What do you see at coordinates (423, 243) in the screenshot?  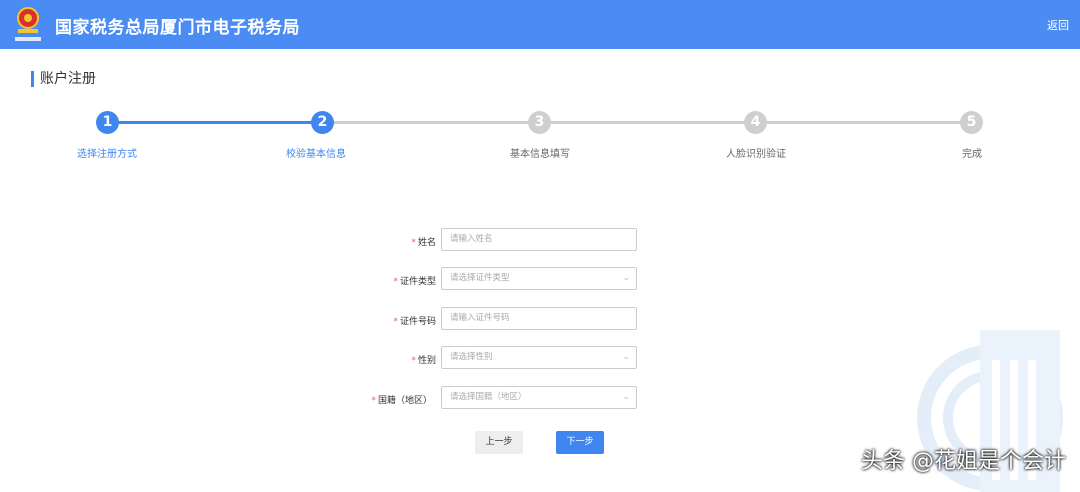 I see `name-label: * 姓名` at bounding box center [423, 243].